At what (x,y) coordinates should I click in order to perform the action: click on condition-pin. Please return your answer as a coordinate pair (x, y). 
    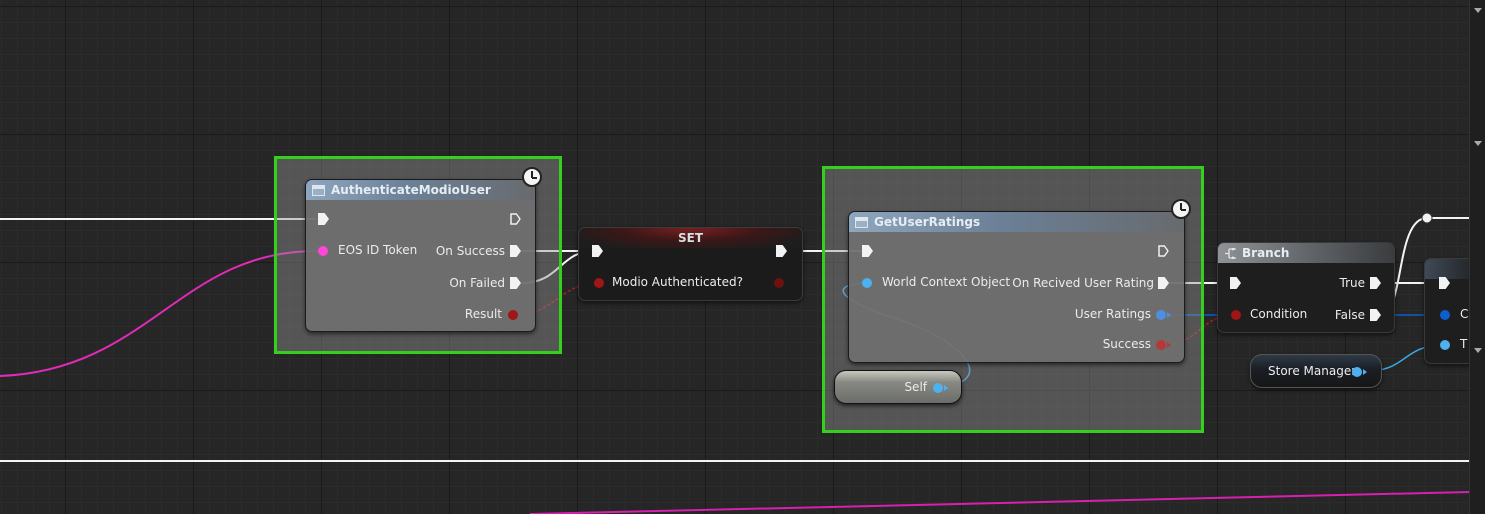
    Looking at the image, I should click on (1236, 315).